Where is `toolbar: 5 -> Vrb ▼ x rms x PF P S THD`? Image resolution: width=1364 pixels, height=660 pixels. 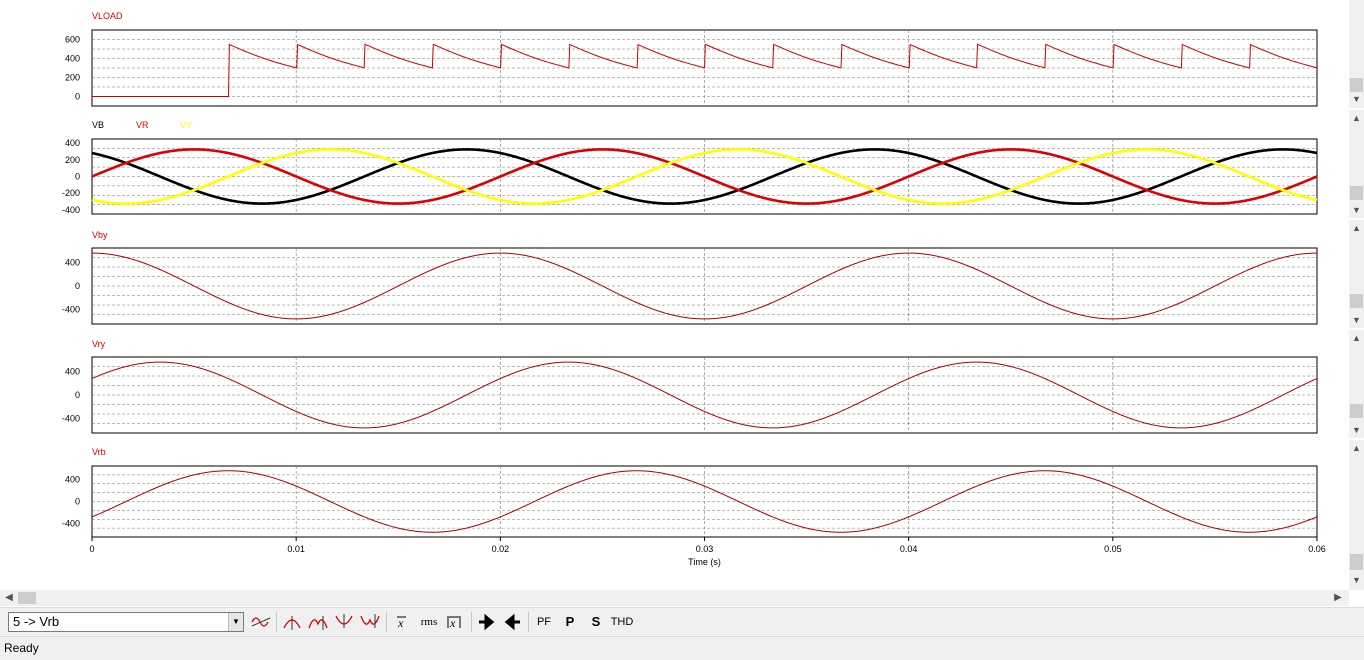
toolbar: 5 -> Vrb ▼ x rms x PF P S THD is located at coordinates (682, 621).